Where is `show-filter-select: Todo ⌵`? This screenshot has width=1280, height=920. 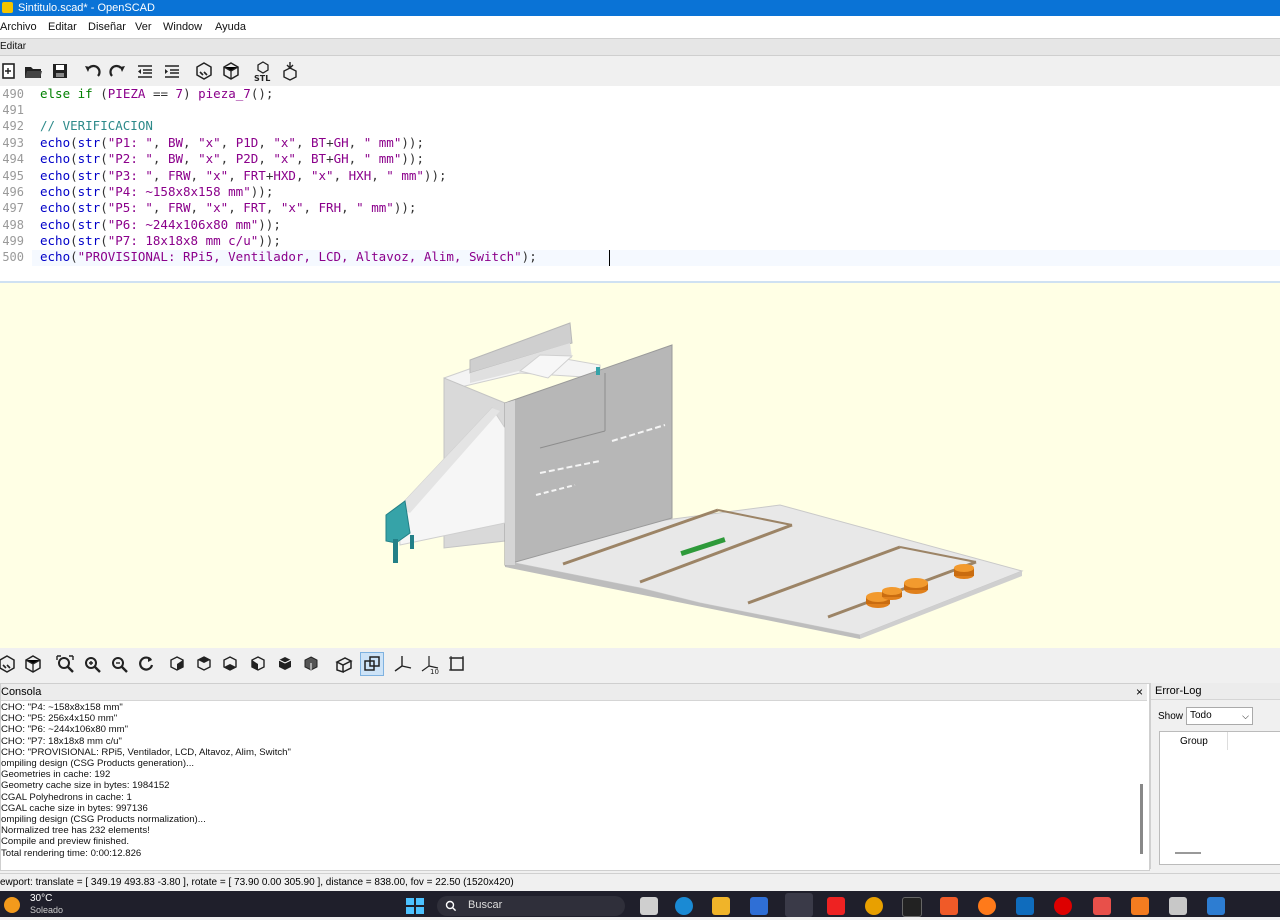
show-filter-select: Todo ⌵ is located at coordinates (1219, 716).